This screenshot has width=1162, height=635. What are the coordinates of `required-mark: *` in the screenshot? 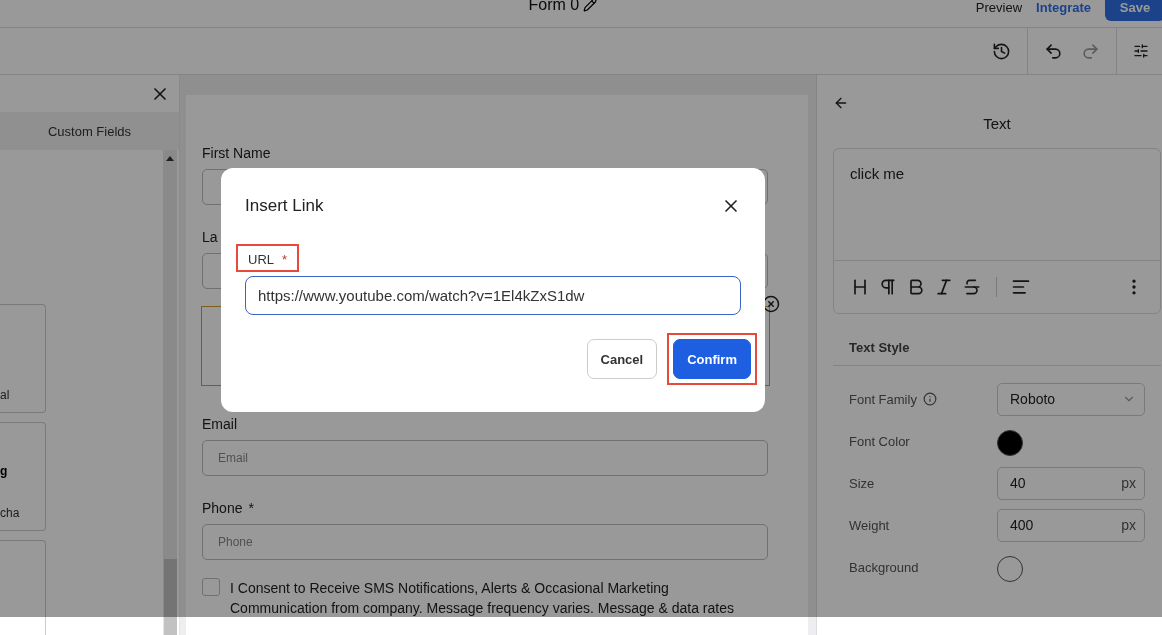 It's located at (251, 508).